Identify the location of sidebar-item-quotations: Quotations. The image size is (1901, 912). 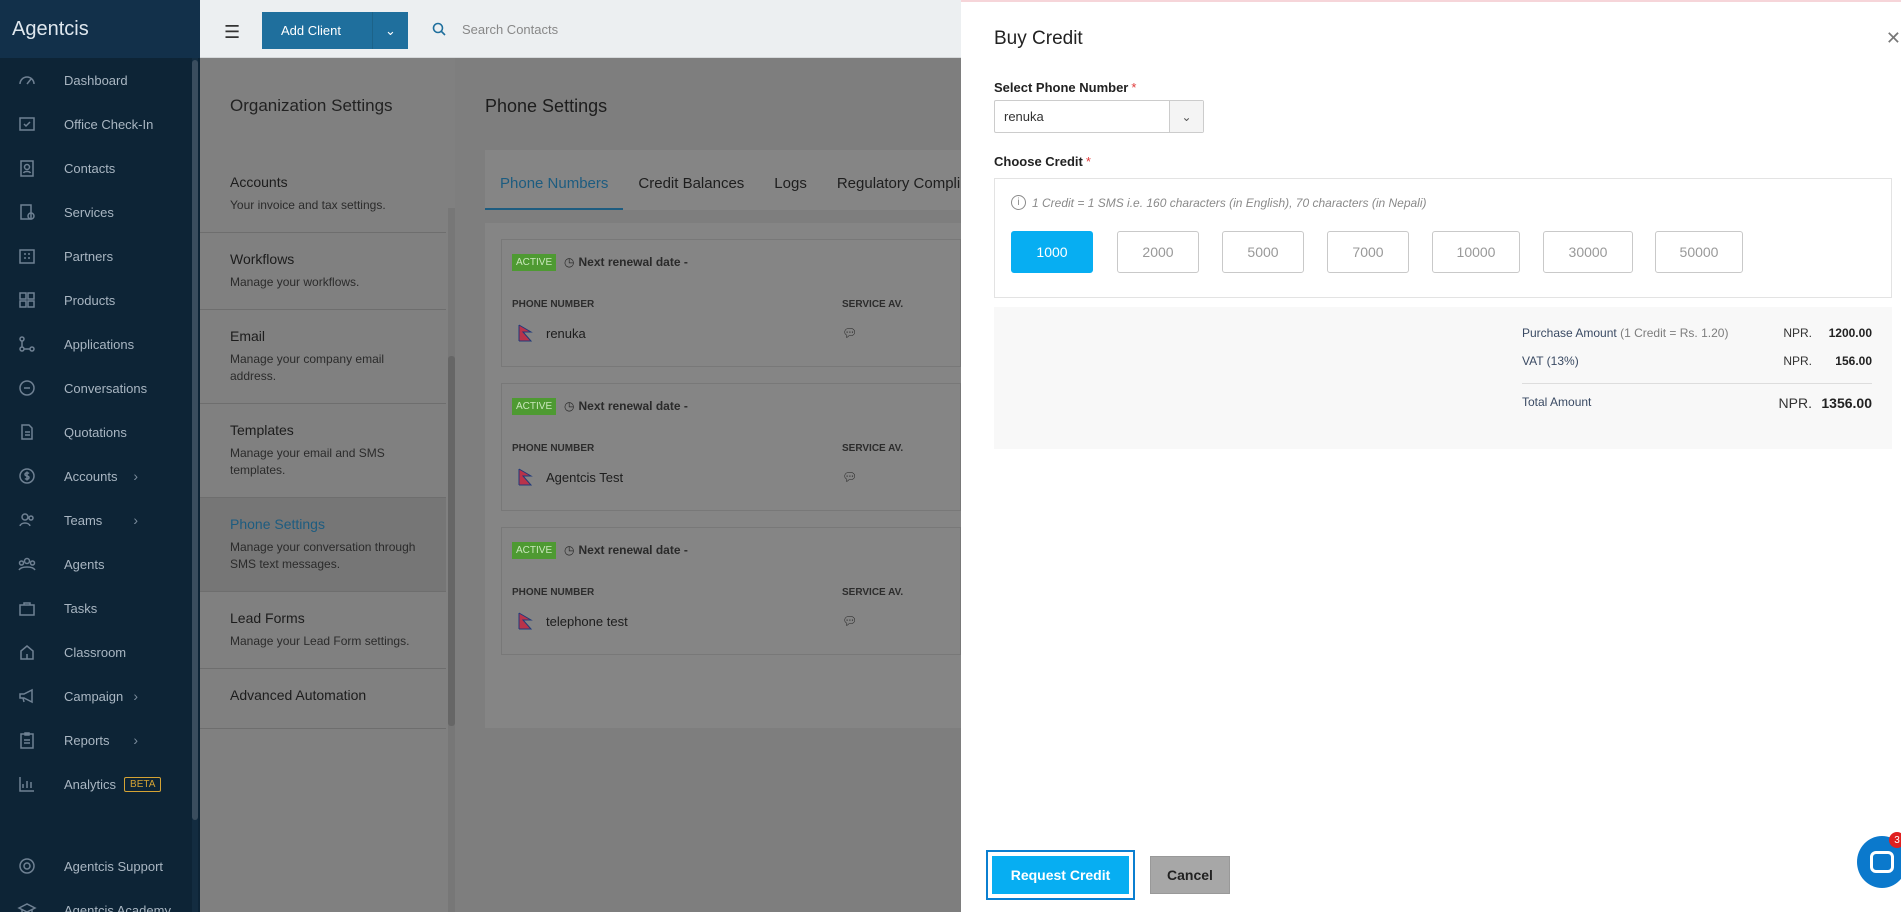
(100, 432).